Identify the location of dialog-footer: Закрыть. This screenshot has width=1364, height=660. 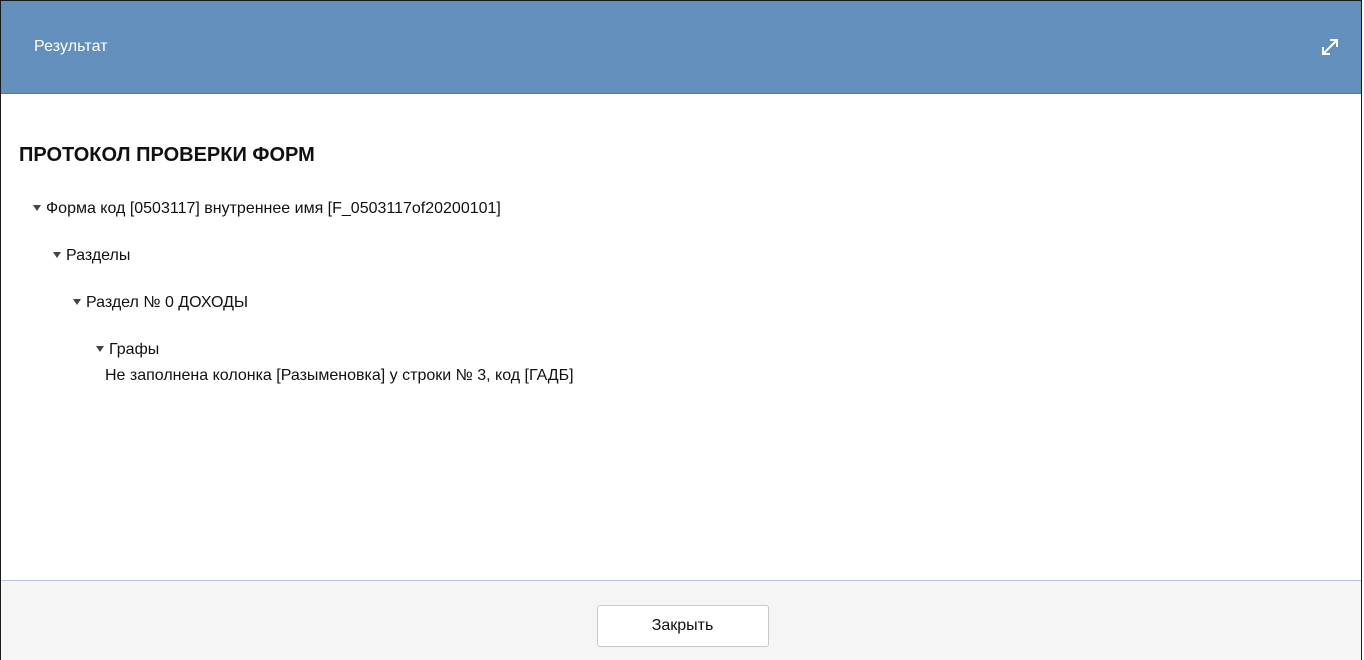
(681, 620).